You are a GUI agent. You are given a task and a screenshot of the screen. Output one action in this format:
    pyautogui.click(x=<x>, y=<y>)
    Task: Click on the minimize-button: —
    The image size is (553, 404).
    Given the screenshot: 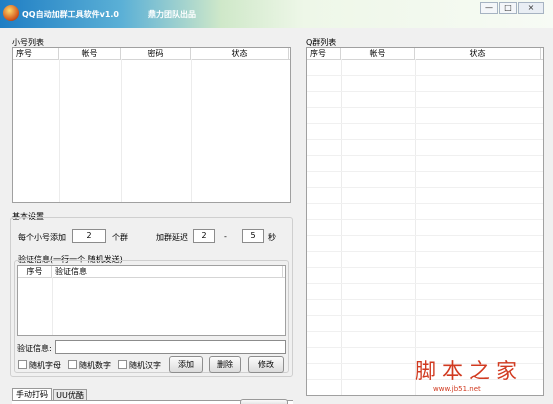 What is the action you would take?
    pyautogui.click(x=489, y=8)
    